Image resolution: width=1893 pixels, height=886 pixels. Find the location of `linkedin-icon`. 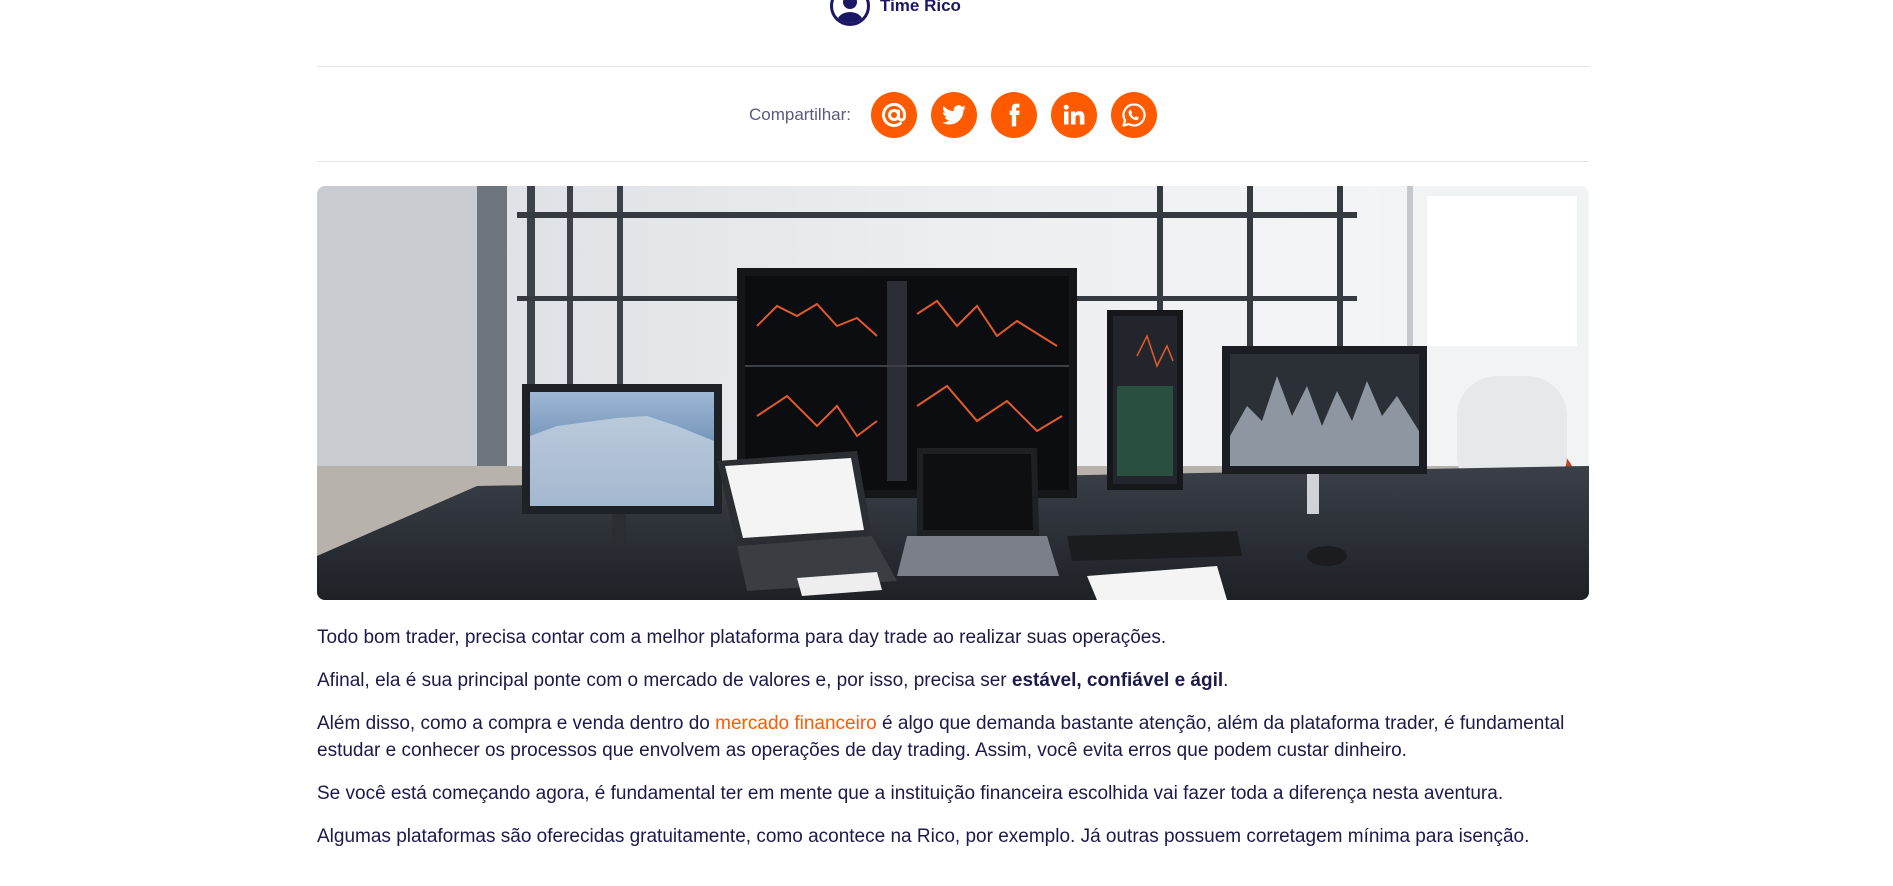

linkedin-icon is located at coordinates (1074, 114).